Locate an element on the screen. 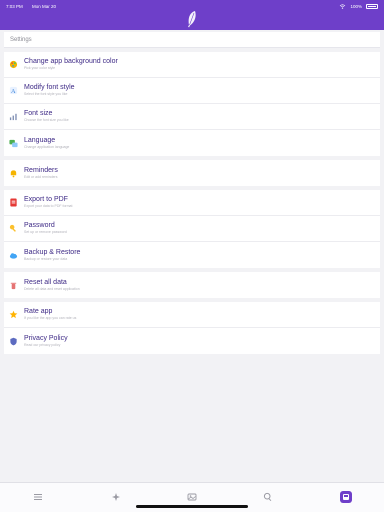  setting-password: Password Set up or remove password is located at coordinates (192, 229).